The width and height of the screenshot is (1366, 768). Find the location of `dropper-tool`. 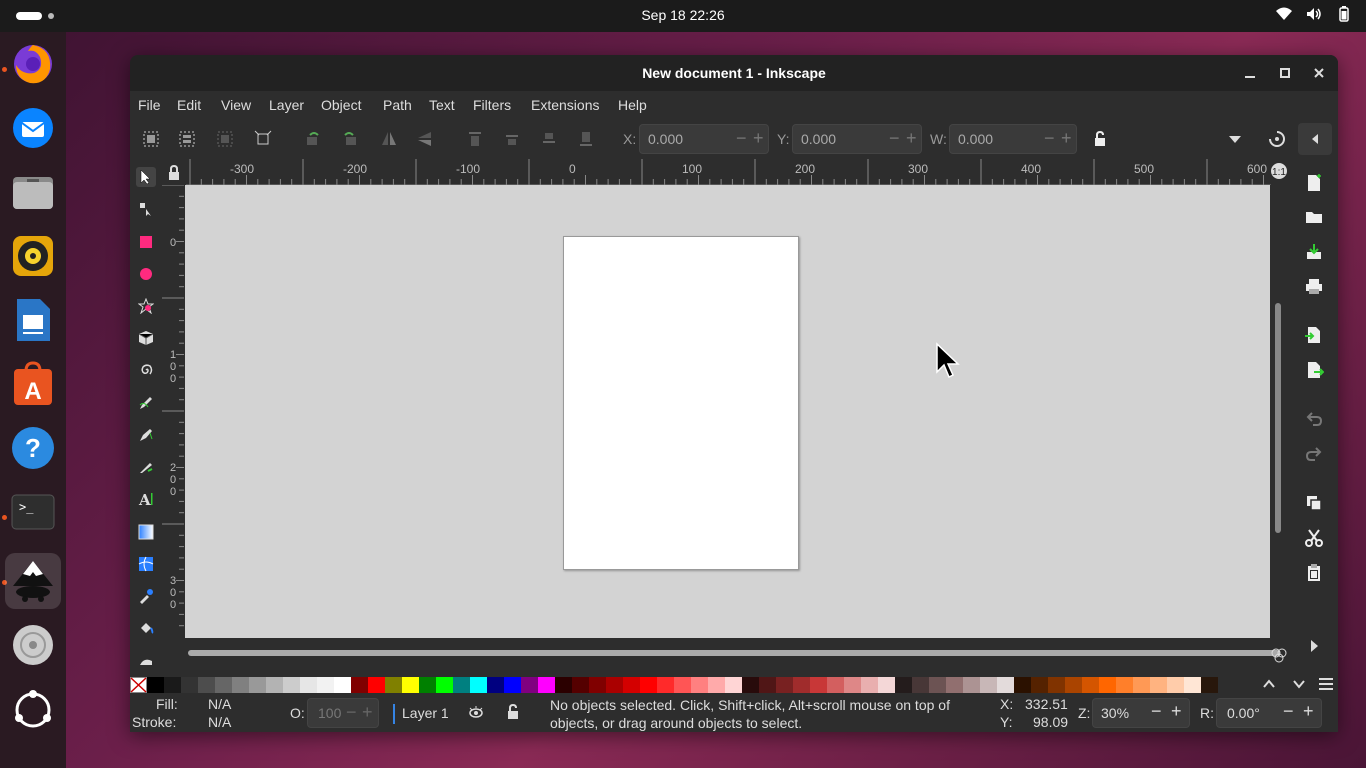

dropper-tool is located at coordinates (146, 596).